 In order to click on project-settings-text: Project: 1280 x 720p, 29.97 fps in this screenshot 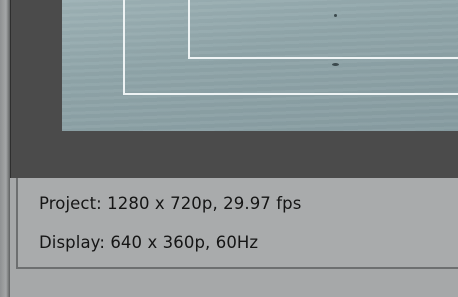, I will do `click(170, 203)`.